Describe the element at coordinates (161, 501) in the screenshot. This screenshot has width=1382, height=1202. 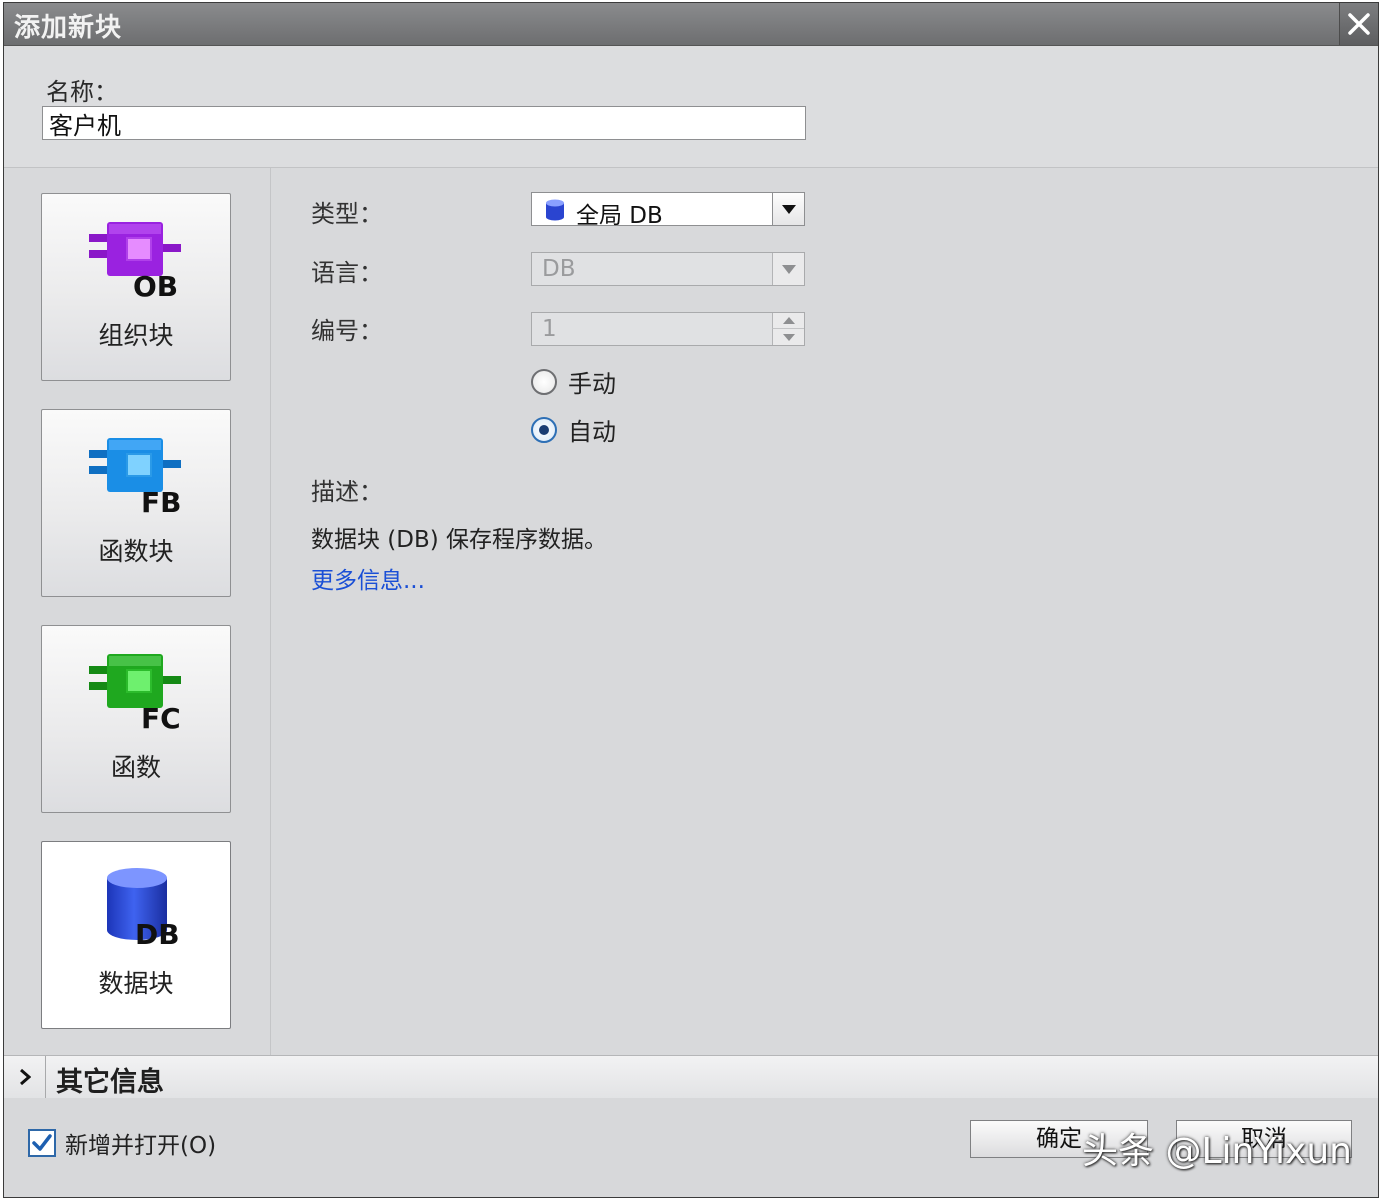
I see `svg-text: FB` at that location.